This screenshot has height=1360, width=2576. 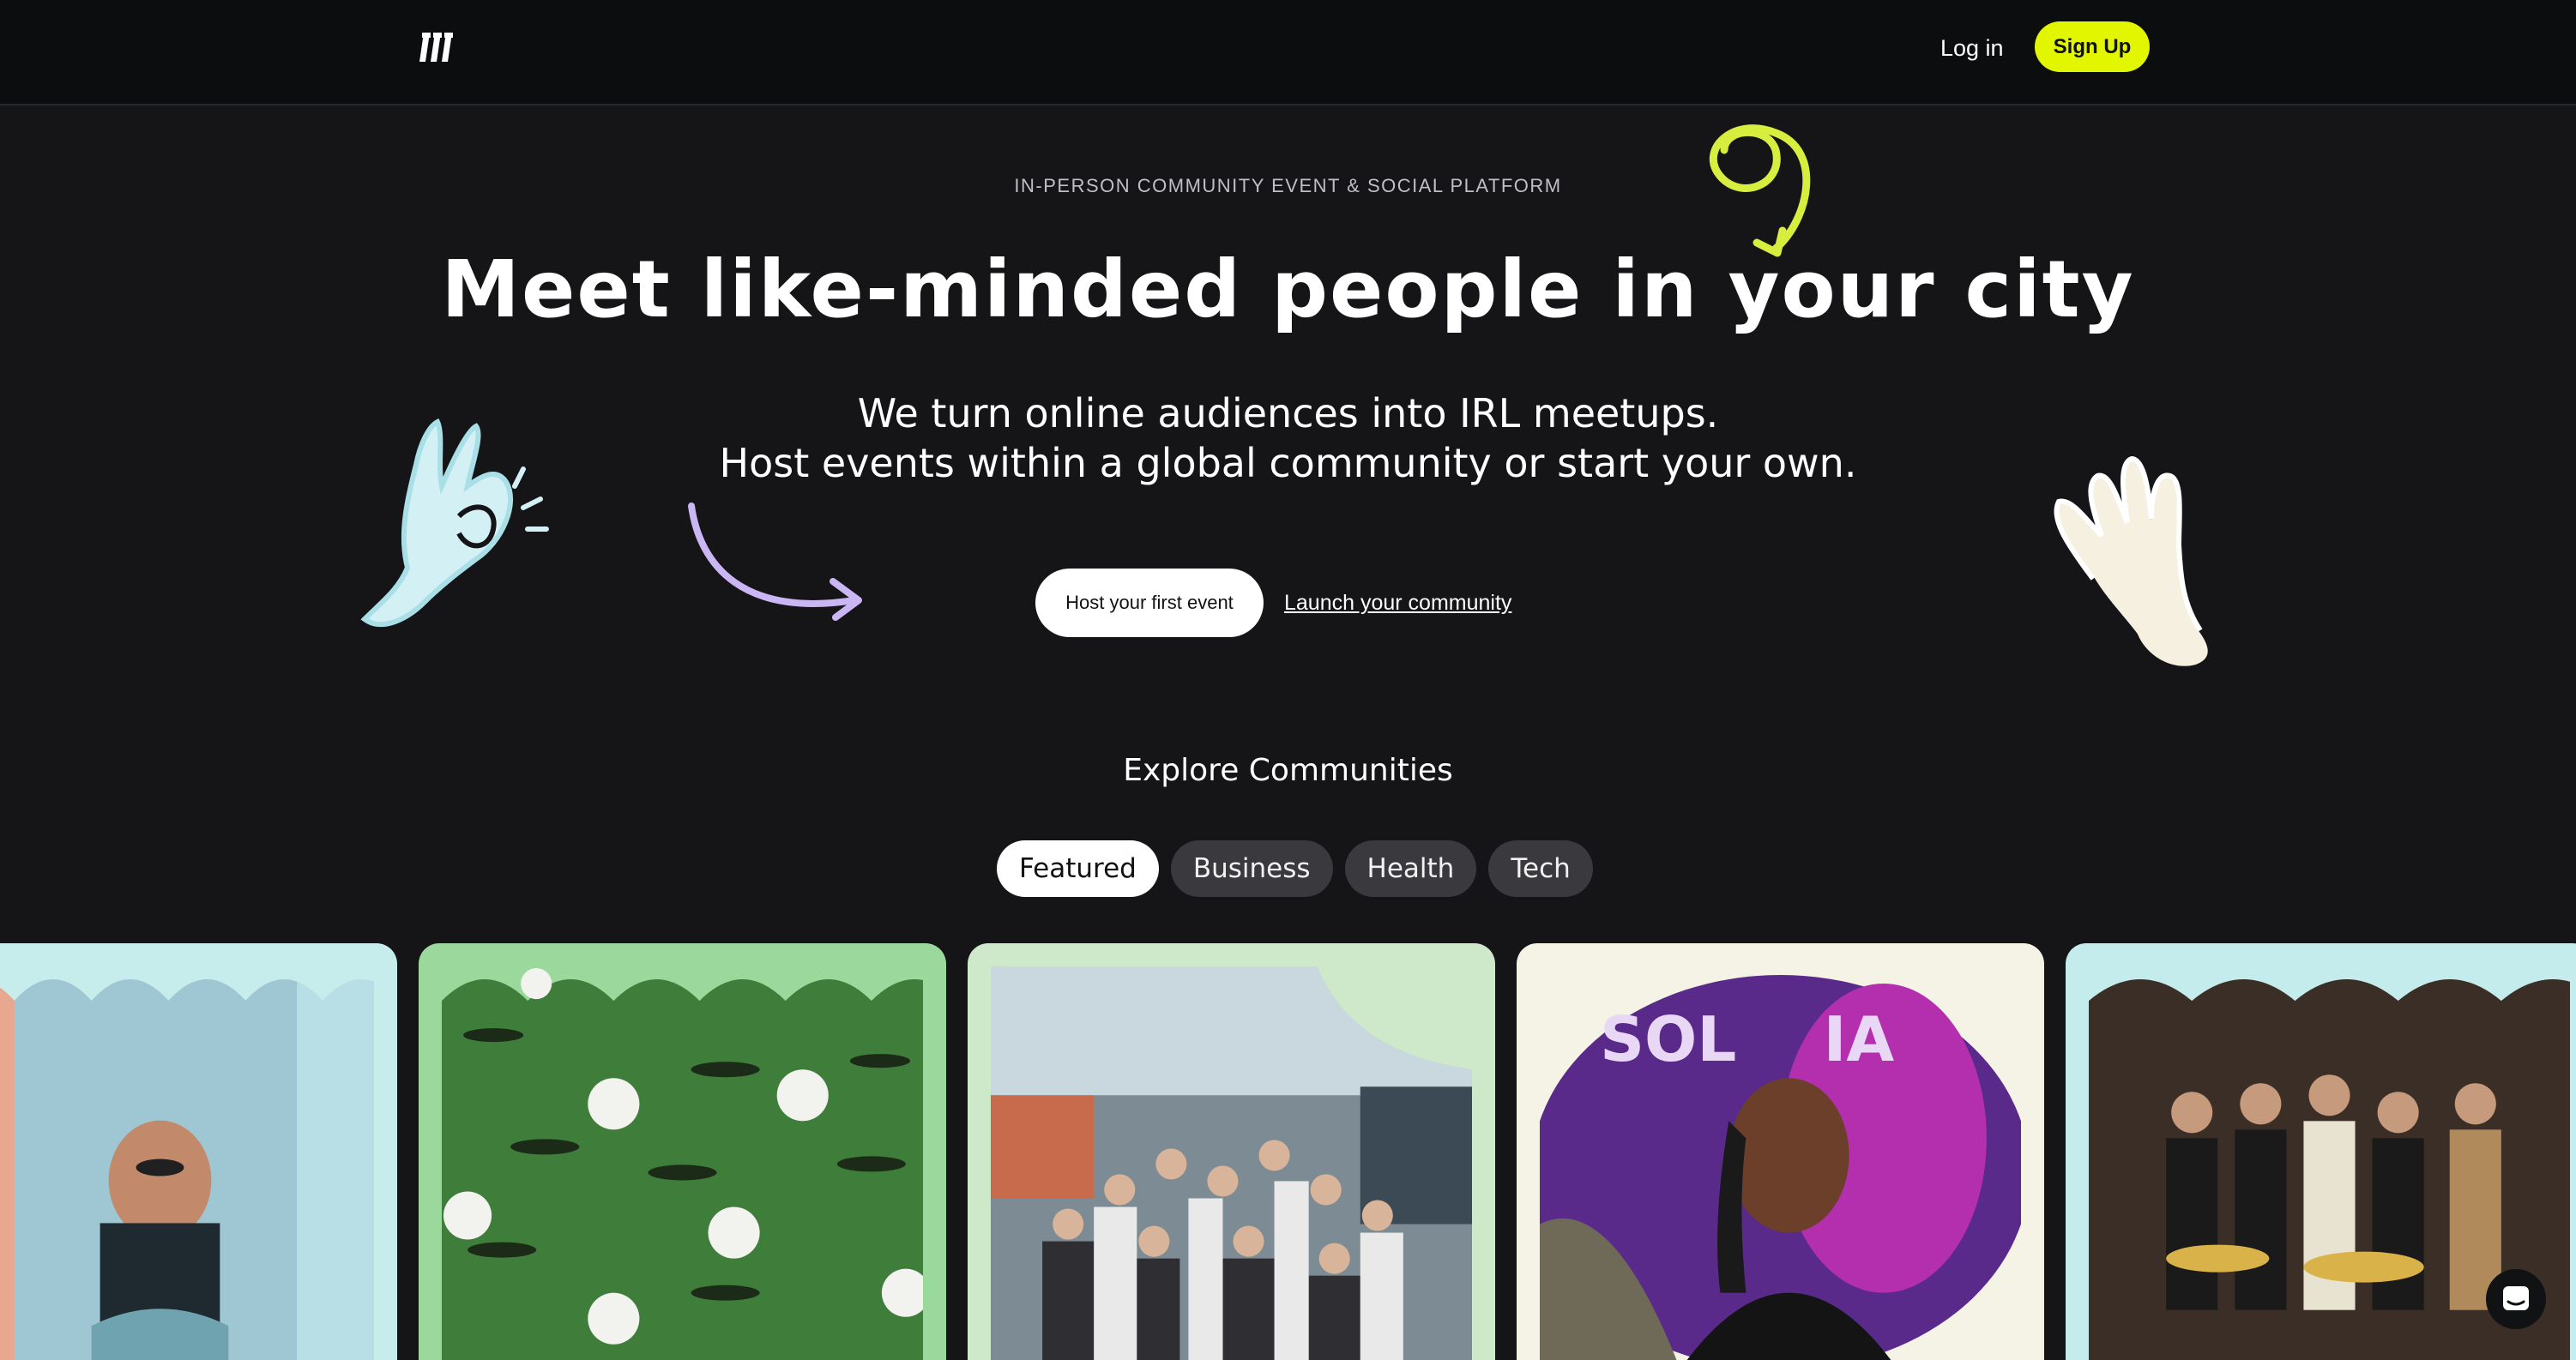 I want to click on tab-health: Health, so click(x=1410, y=869).